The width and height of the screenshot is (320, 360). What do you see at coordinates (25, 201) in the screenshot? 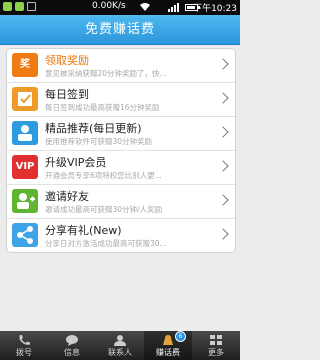
I see `invite-icon` at bounding box center [25, 201].